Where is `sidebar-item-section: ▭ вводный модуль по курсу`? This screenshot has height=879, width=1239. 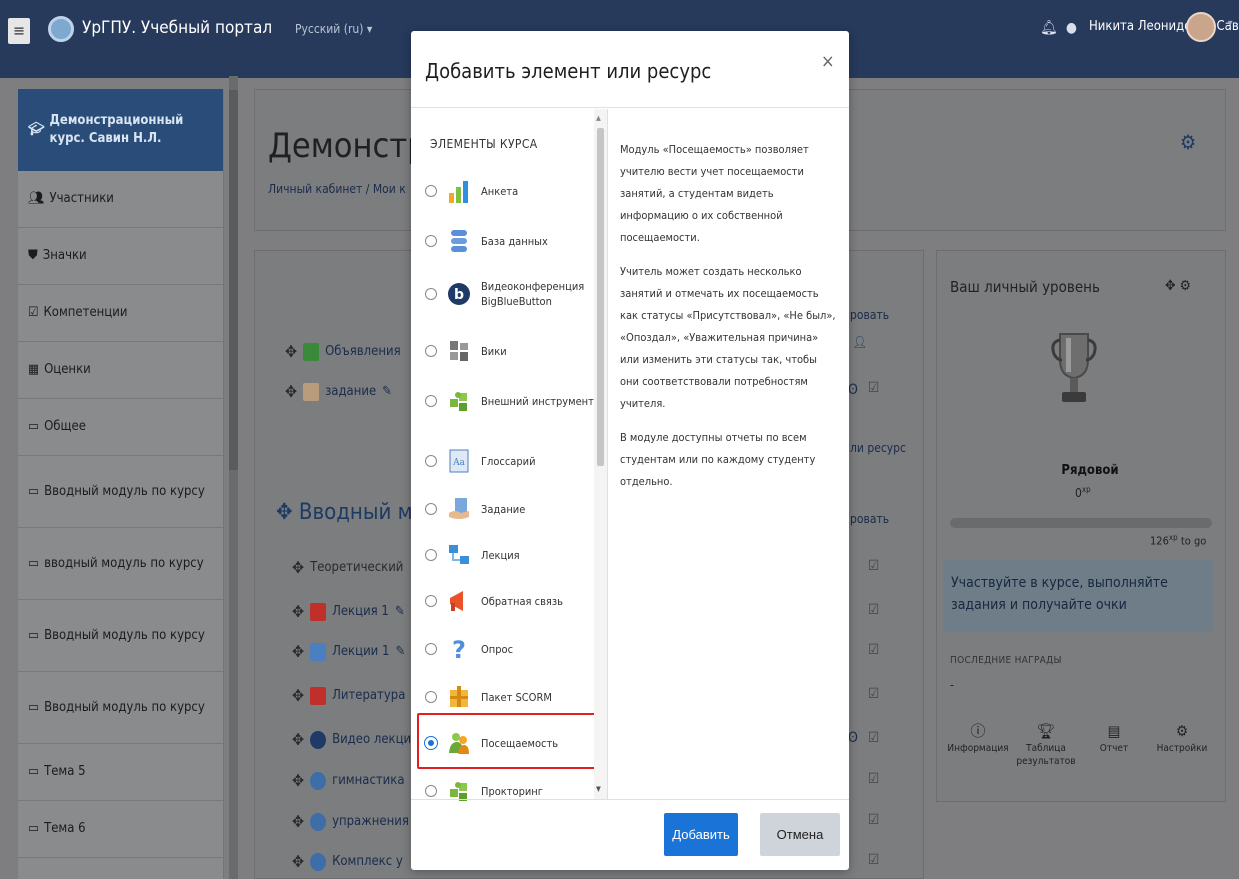 sidebar-item-section: ▭ вводный модуль по курсу is located at coordinates (120, 564).